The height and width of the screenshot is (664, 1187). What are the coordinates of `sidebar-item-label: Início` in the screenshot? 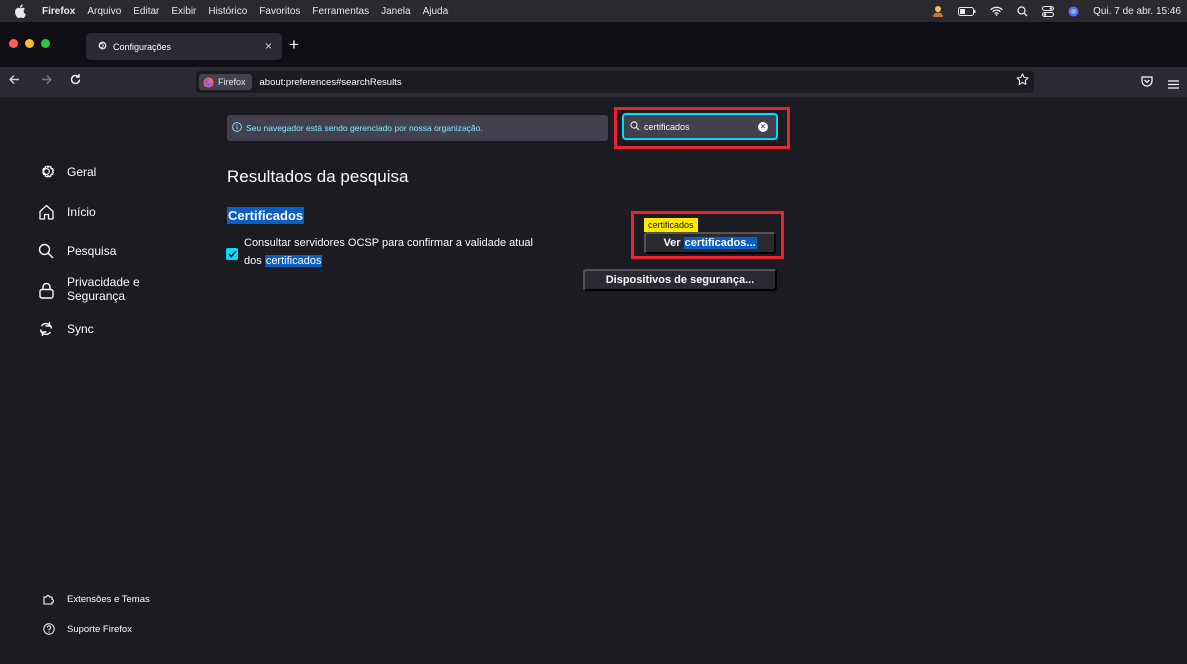 It's located at (81, 212).